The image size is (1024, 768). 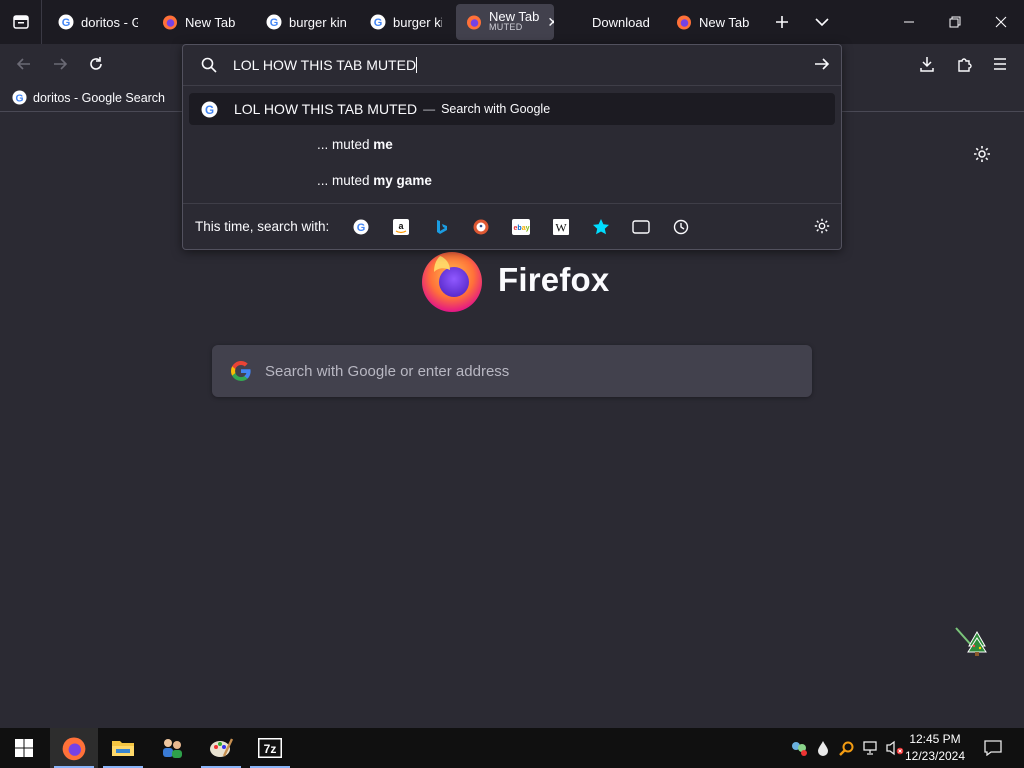 I want to click on app-menu-button, so click(x=1000, y=64).